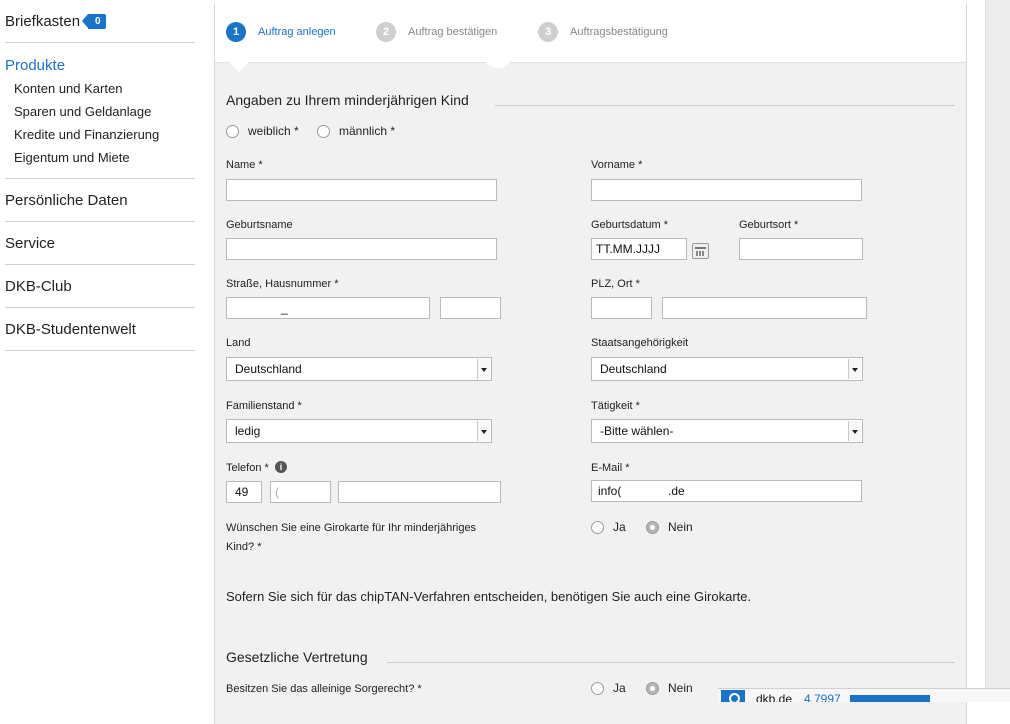 This screenshot has width=1010, height=724. What do you see at coordinates (359, 369) in the screenshot?
I see `country-select: Deutschland` at bounding box center [359, 369].